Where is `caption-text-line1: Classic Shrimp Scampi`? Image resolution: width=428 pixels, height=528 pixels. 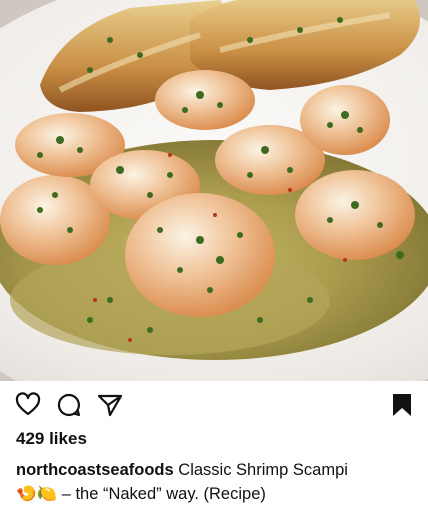 caption-text-line1: Classic Shrimp Scampi is located at coordinates (263, 470).